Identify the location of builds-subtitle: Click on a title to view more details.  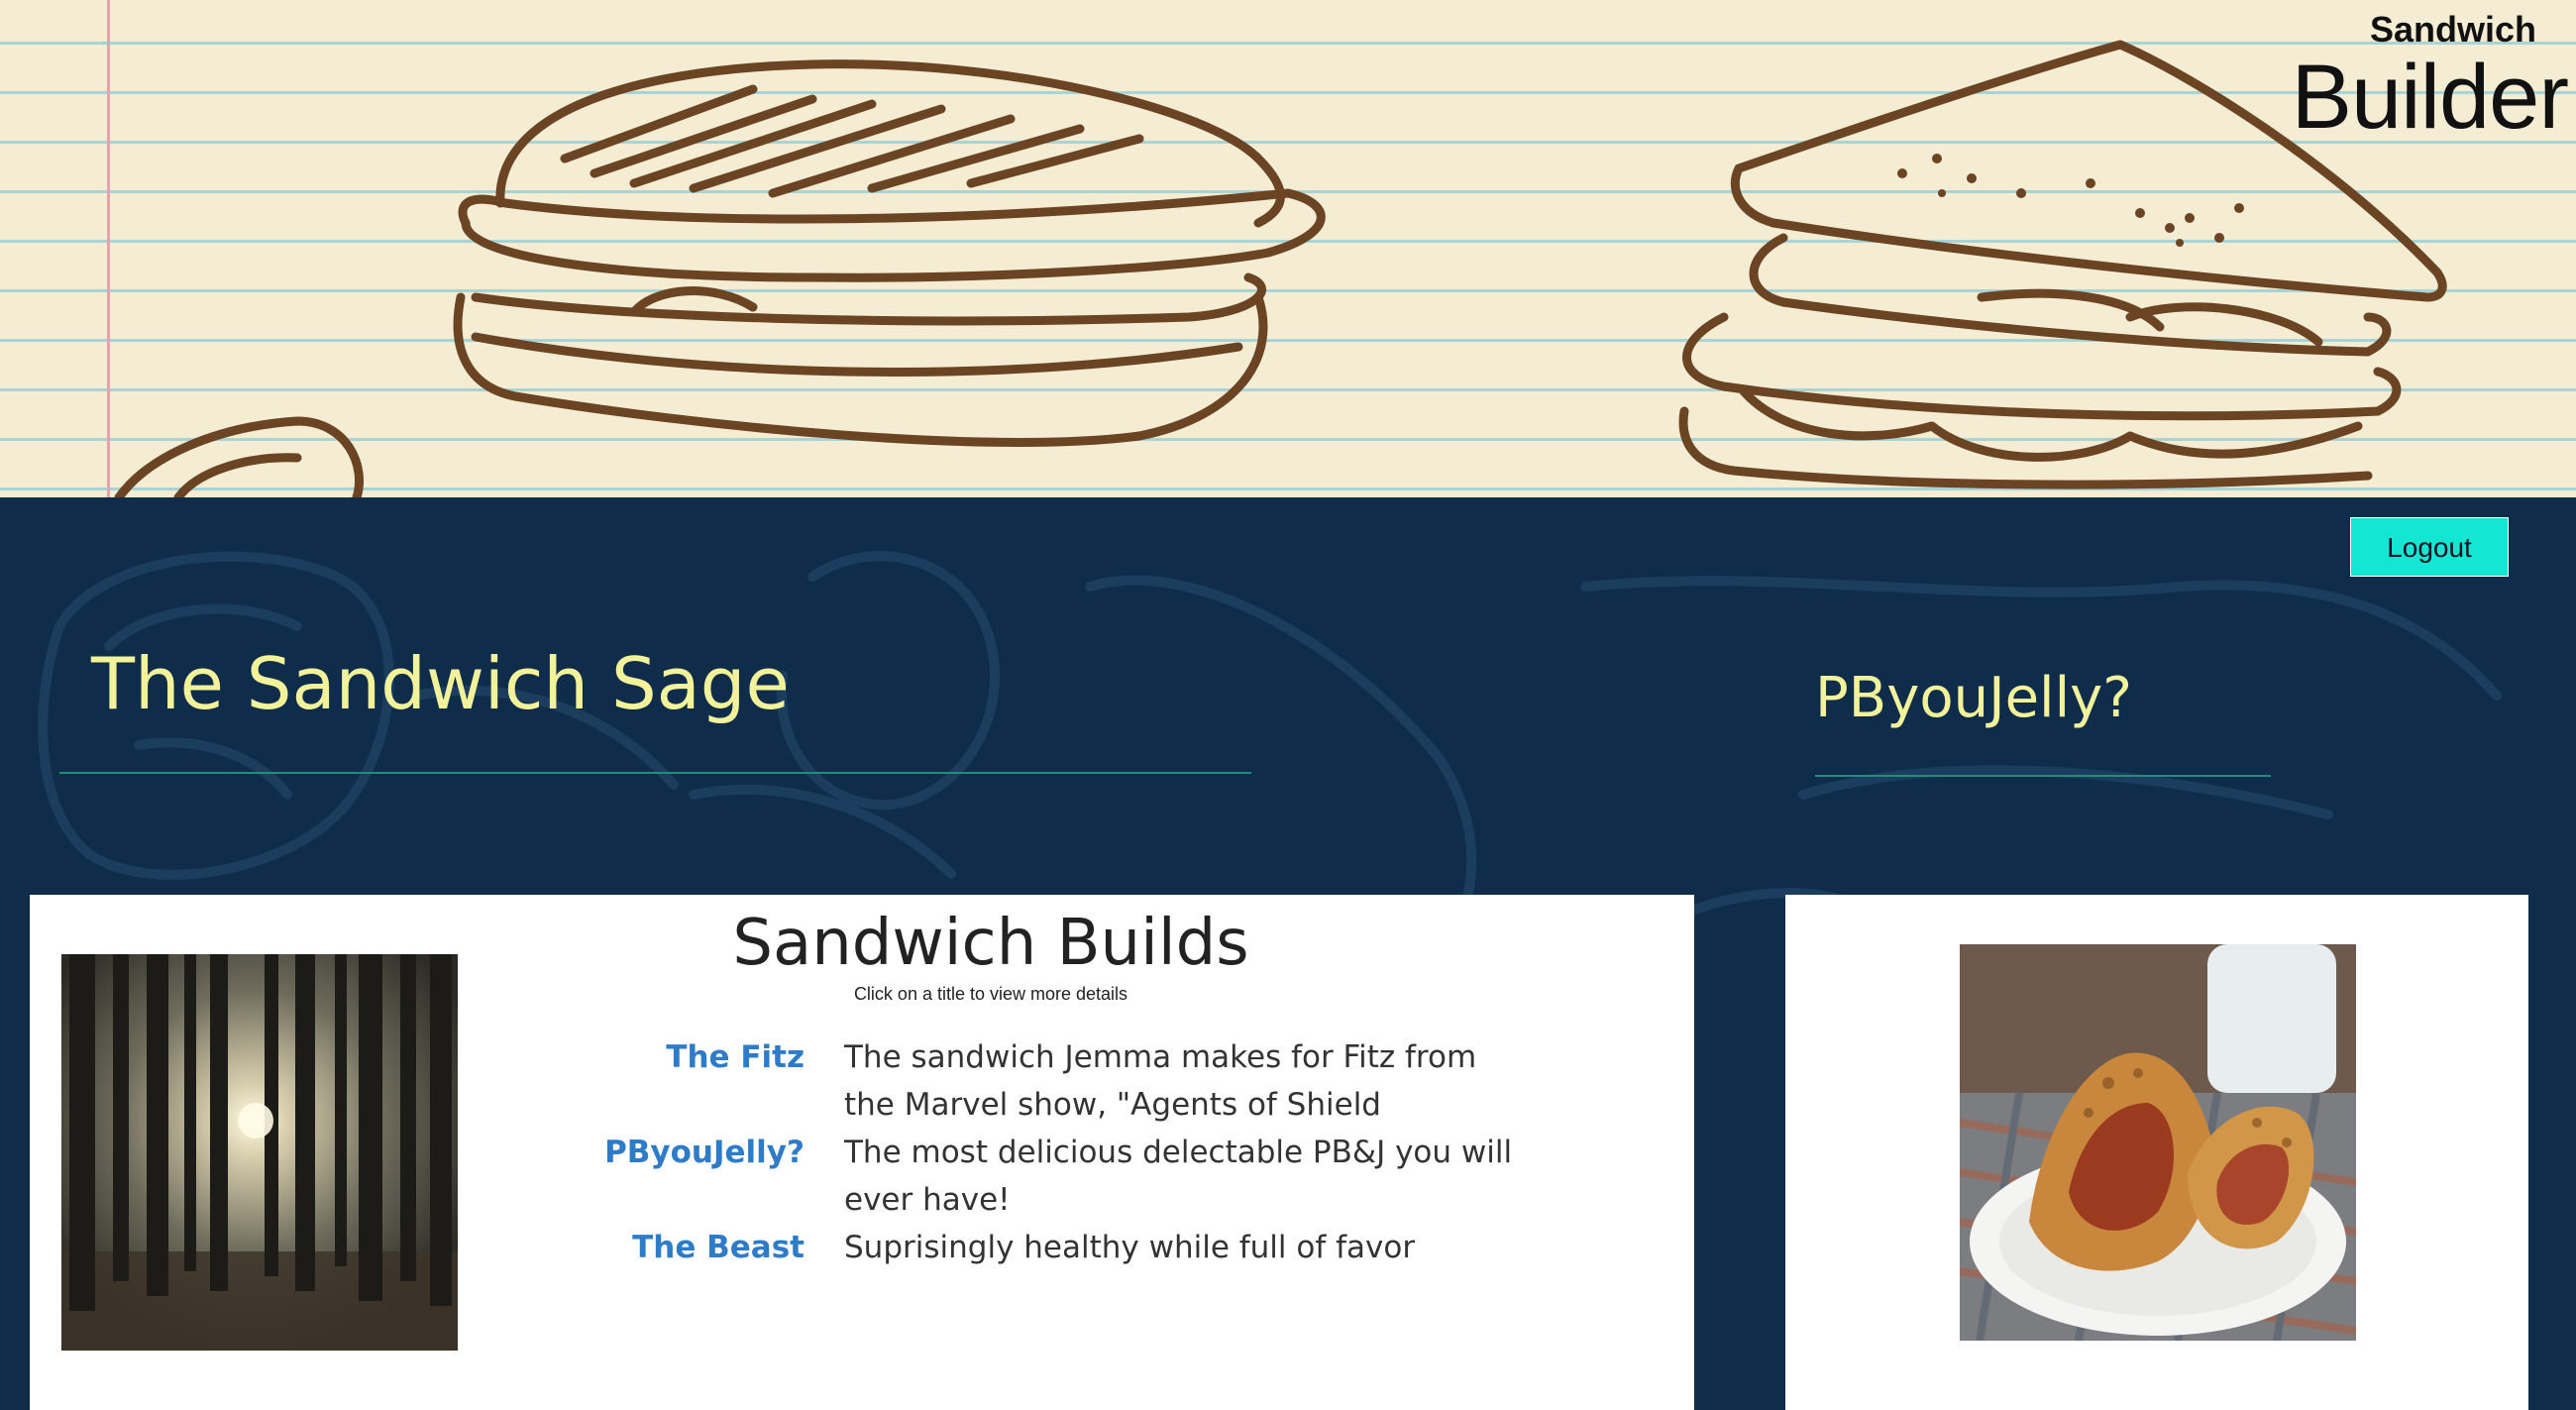
(990, 994).